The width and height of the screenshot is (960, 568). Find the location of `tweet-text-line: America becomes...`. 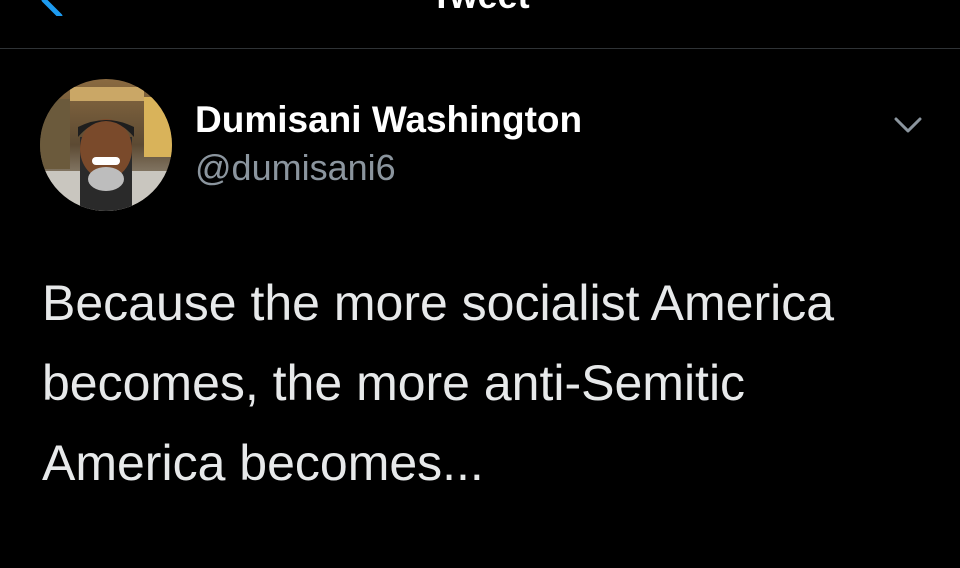

tweet-text-line: America becomes... is located at coordinates (263, 463).